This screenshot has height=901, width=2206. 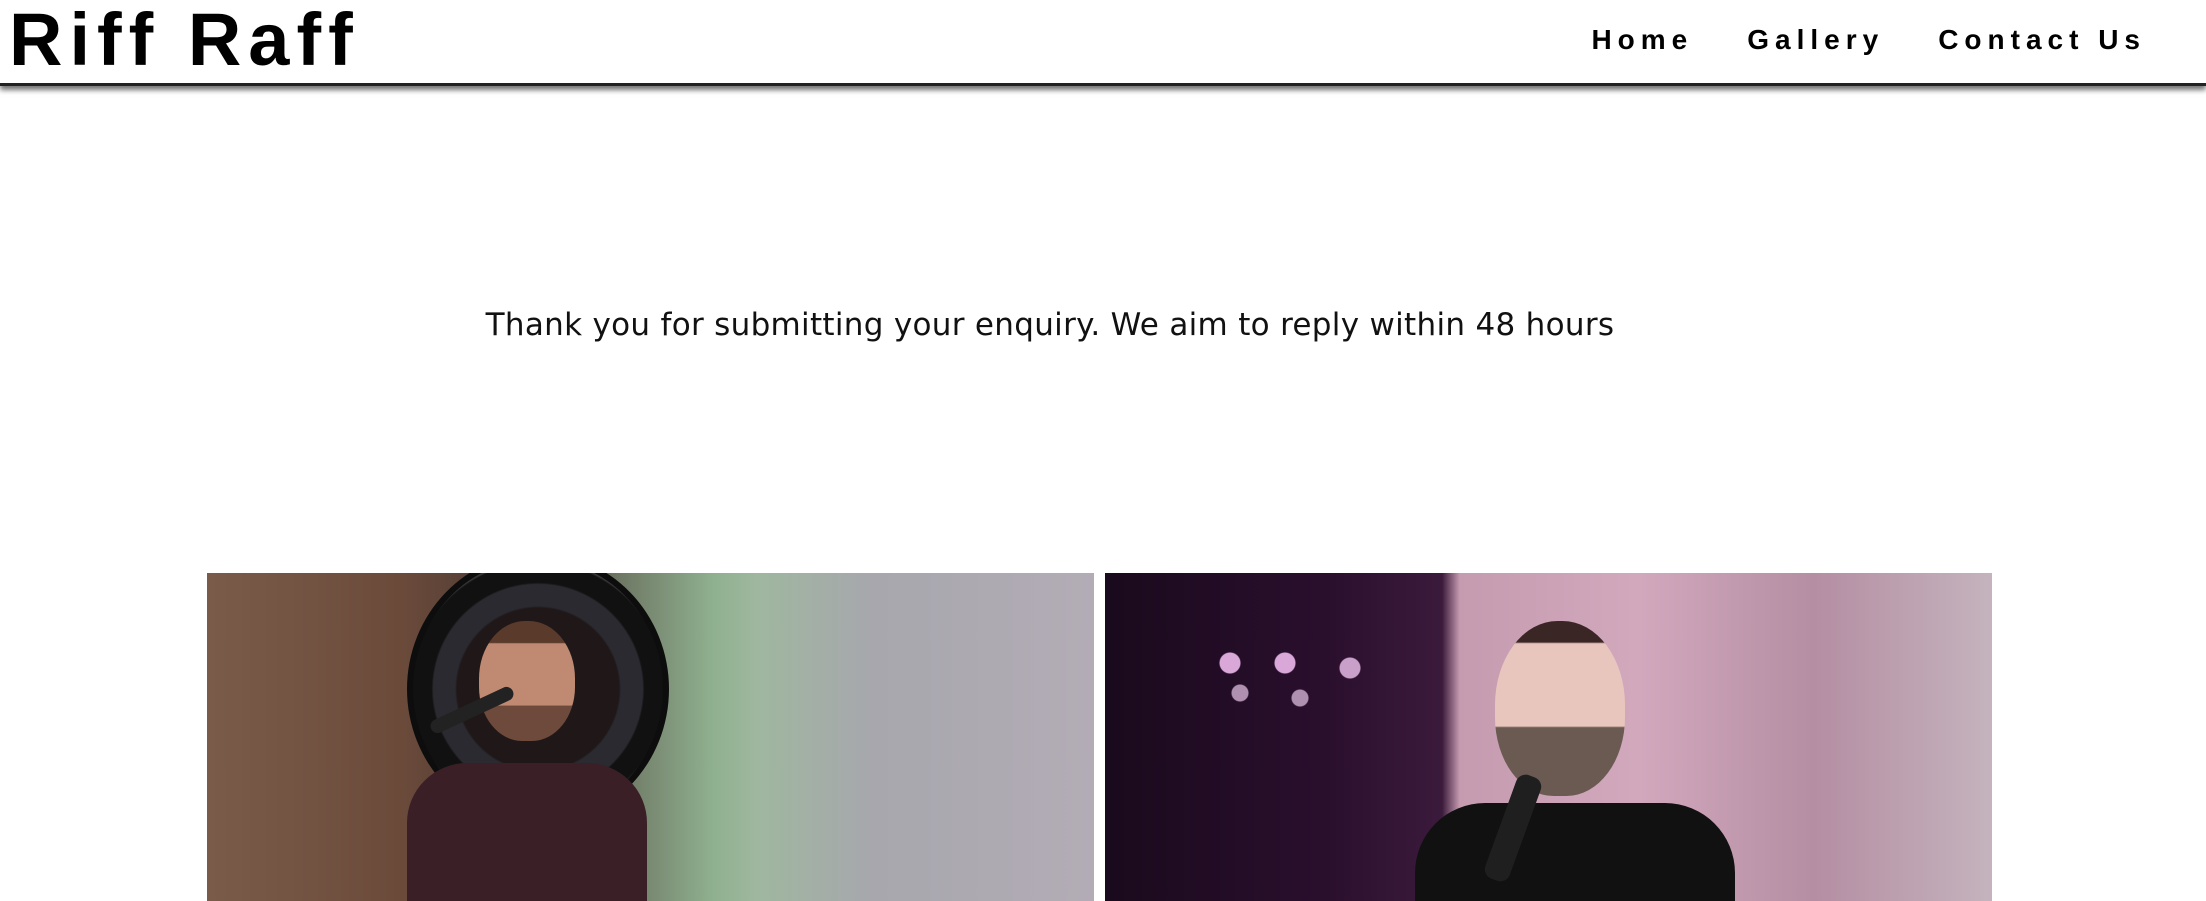 I want to click on site-logo: Riff Raff, so click(x=184, y=40).